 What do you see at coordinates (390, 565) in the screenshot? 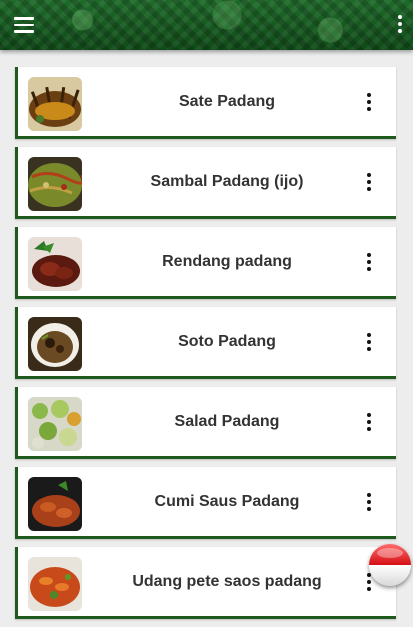
I see `indonesia-flag-icon` at bounding box center [390, 565].